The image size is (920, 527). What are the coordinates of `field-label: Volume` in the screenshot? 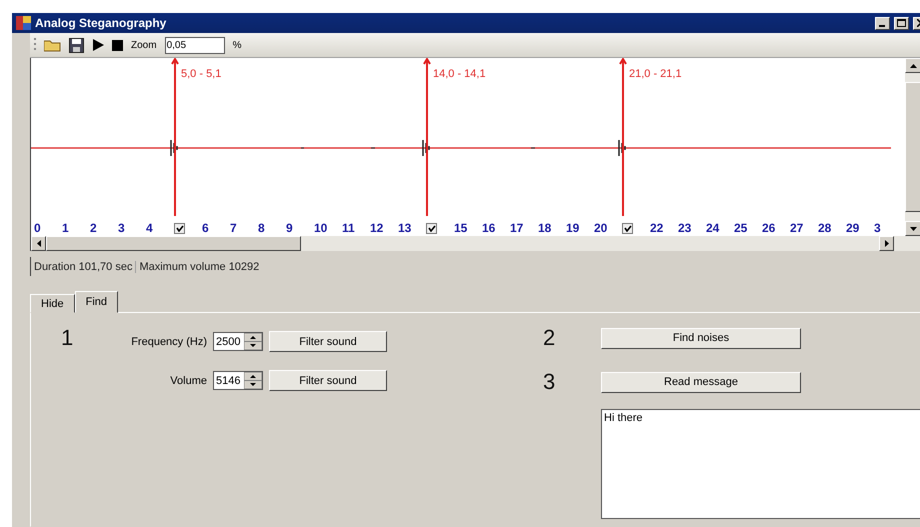 It's located at (188, 380).